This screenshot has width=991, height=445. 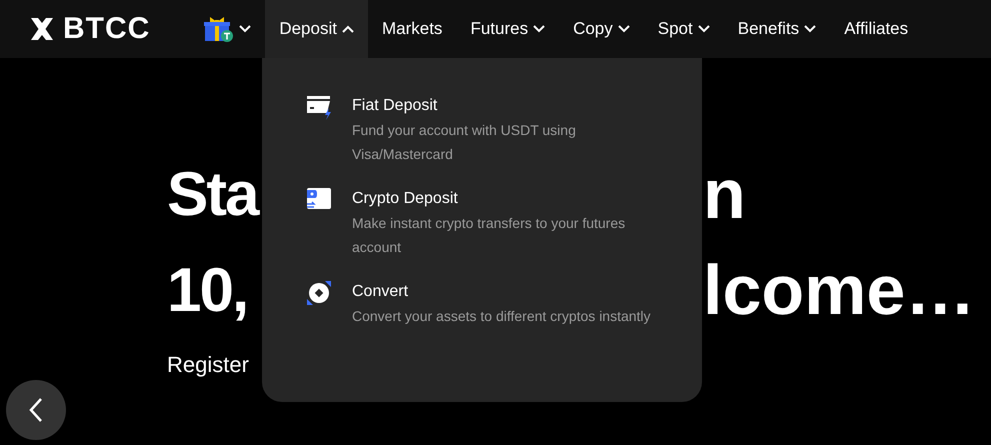 I want to click on nav-menu-item: Futures, so click(x=508, y=29).